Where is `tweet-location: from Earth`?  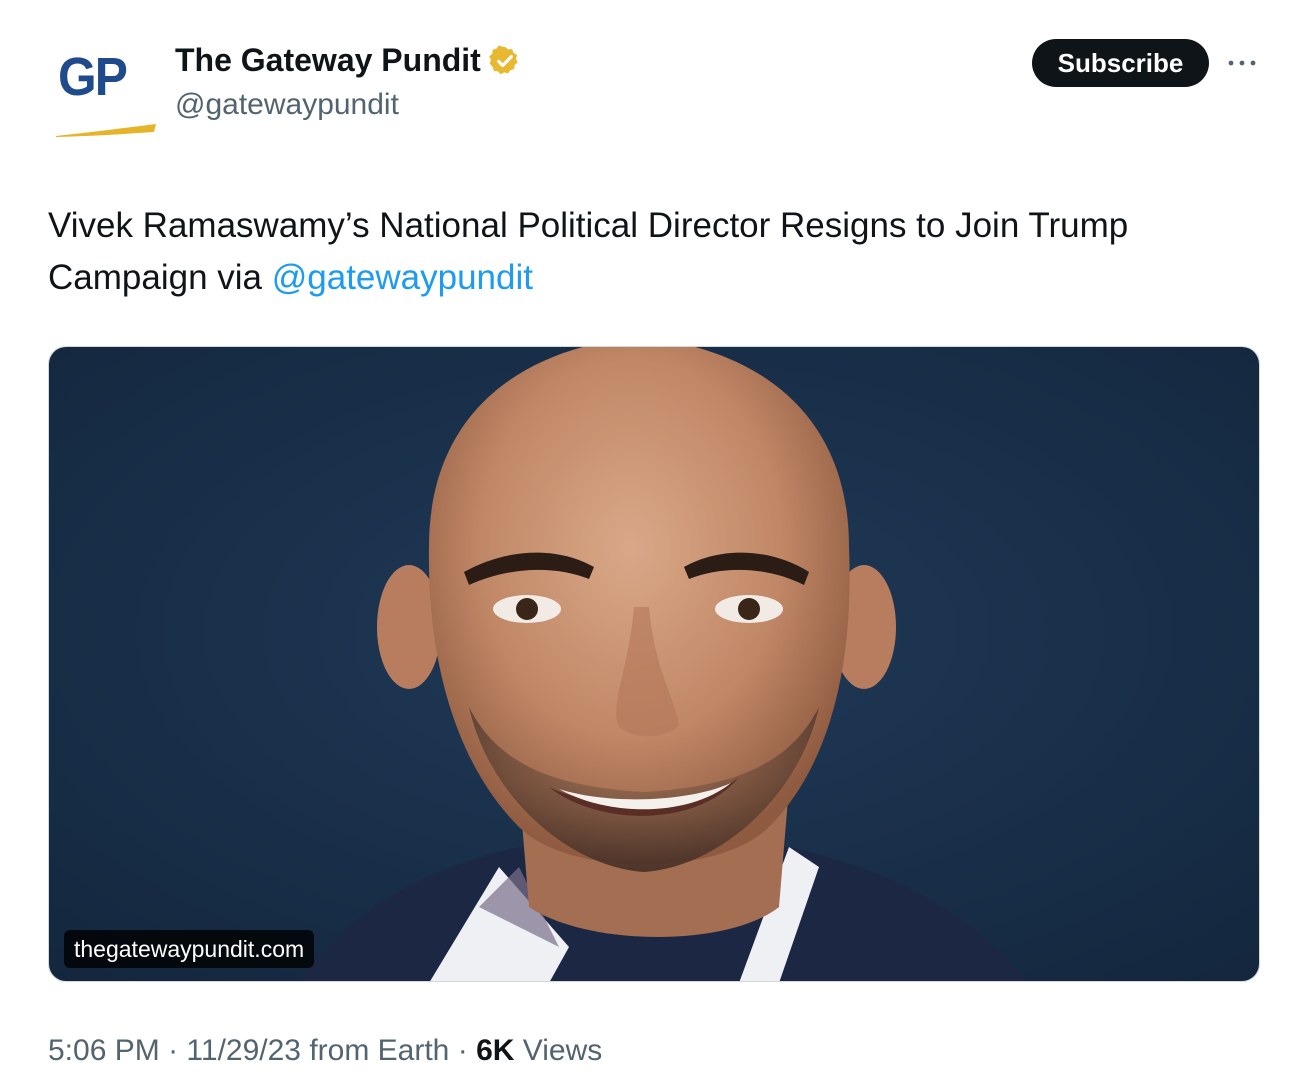
tweet-location: from Earth is located at coordinates (379, 1050).